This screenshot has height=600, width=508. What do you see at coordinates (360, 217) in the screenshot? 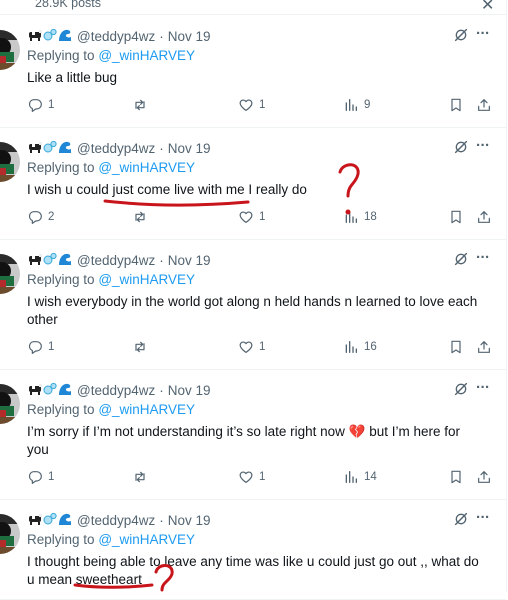
I see `views-button: 18` at bounding box center [360, 217].